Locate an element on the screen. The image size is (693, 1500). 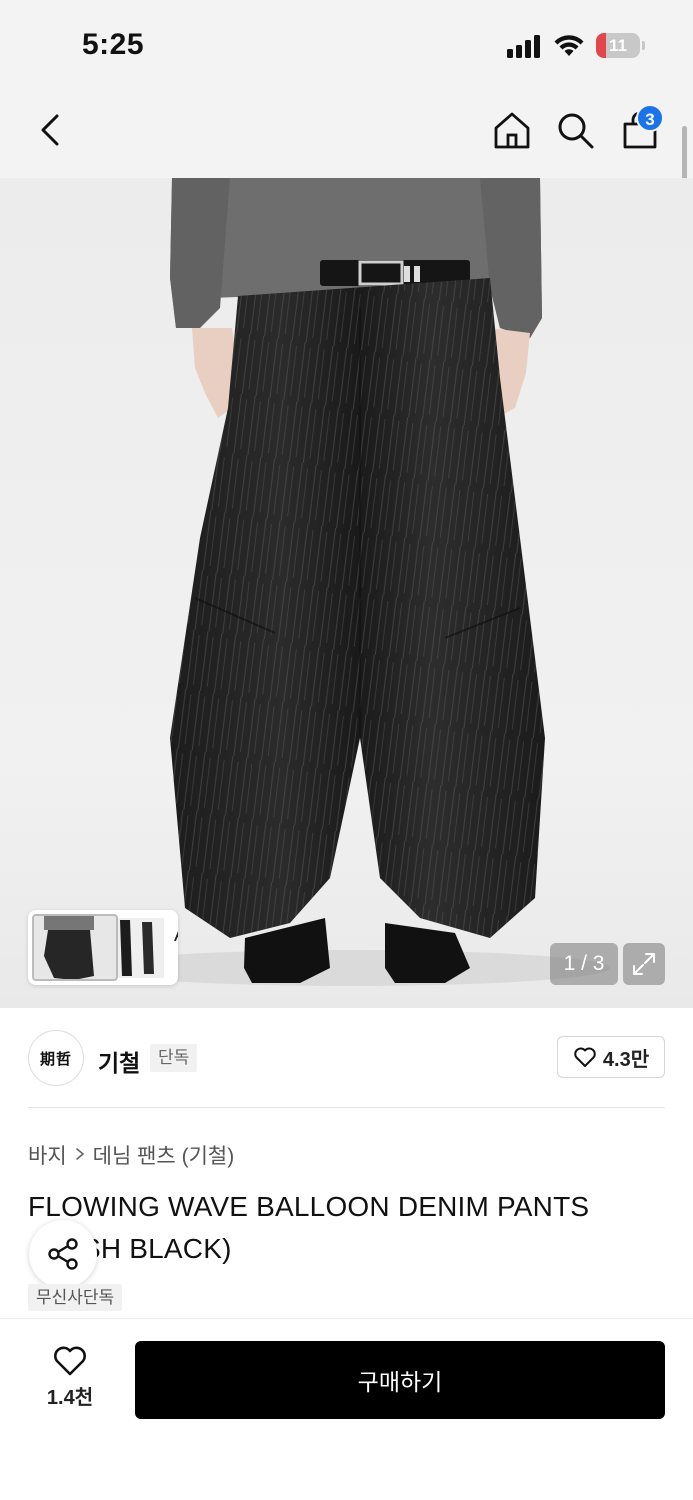
back-icon is located at coordinates (50, 130).